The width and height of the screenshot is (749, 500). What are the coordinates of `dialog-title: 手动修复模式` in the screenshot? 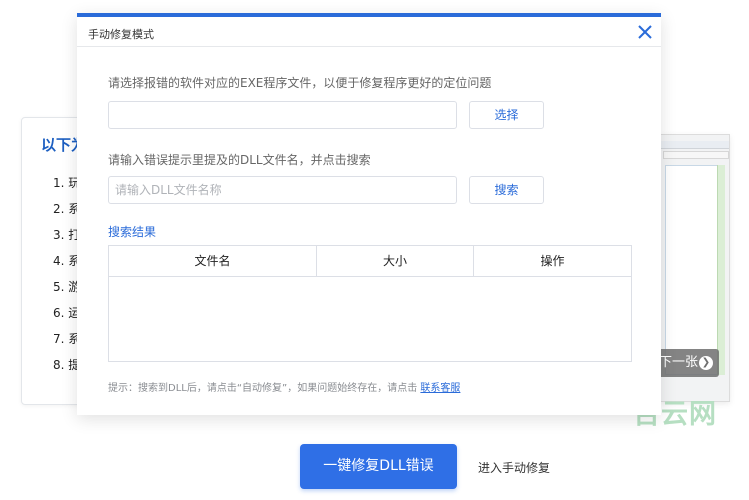 It's located at (121, 34).